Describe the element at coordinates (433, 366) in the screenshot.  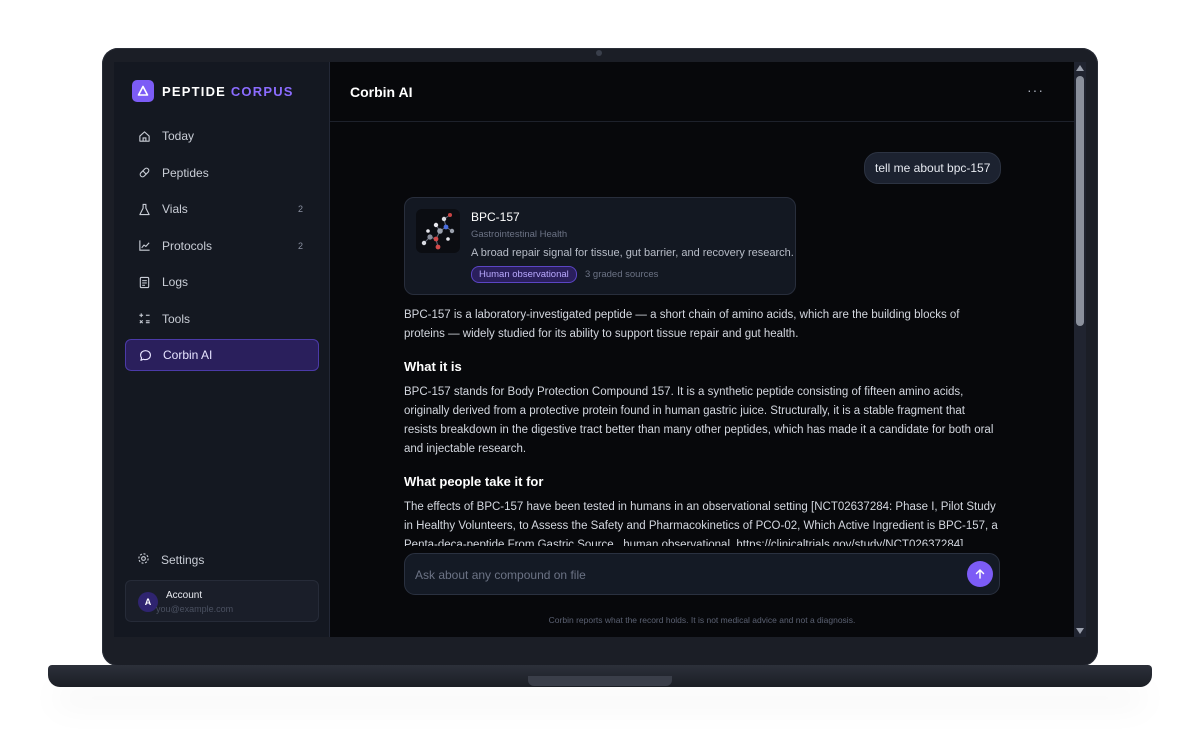
I see `answer-heading: What it is` at that location.